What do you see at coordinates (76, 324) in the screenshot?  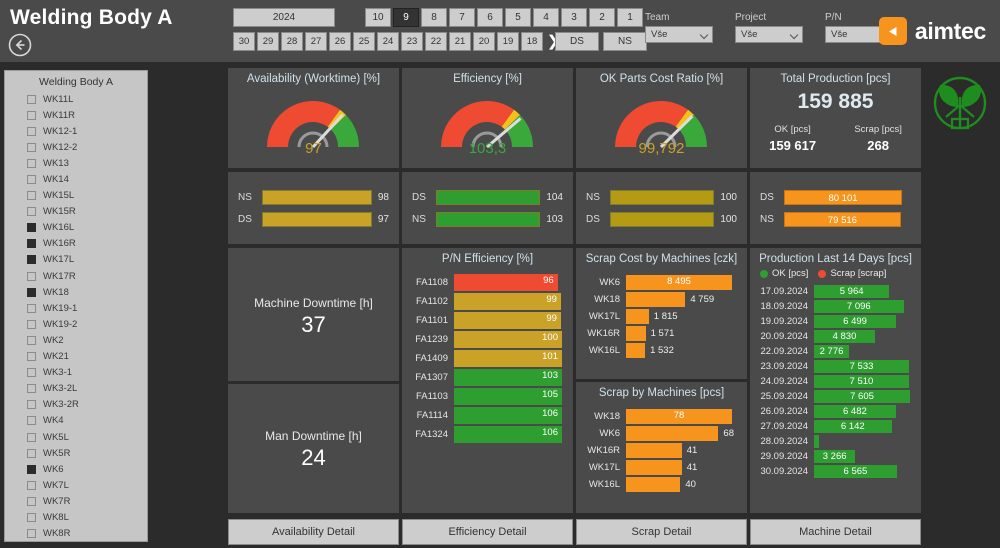 I see `list-item: WK19-2` at bounding box center [76, 324].